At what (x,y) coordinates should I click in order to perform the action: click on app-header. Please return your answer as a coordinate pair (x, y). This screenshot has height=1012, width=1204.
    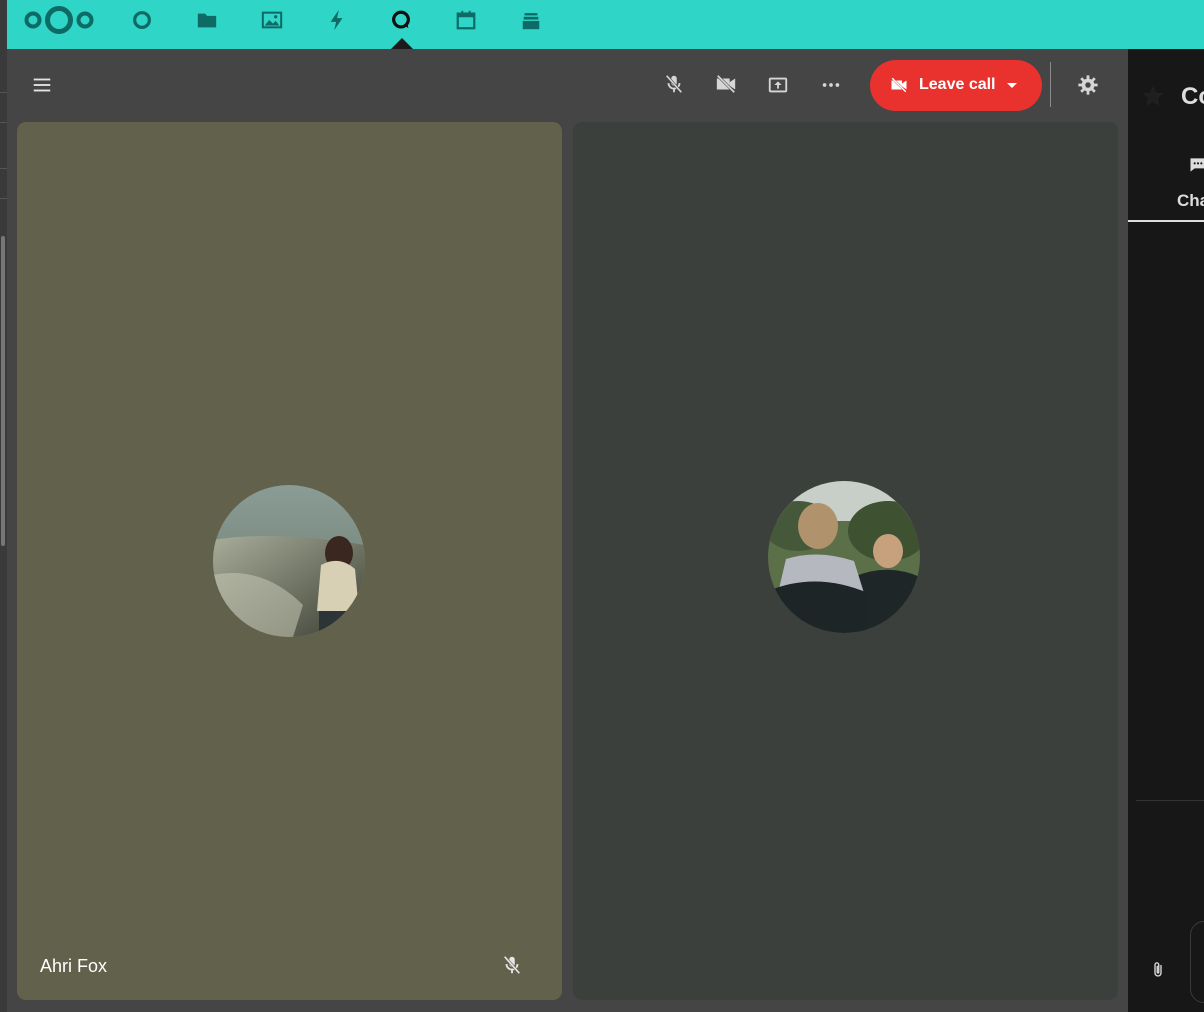
    Looking at the image, I should click on (605, 24).